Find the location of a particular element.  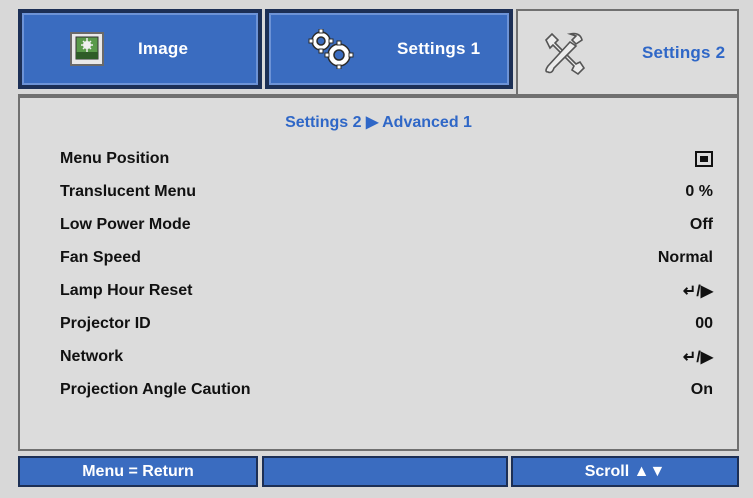

menu-item-label: Menu Position is located at coordinates (115, 158).